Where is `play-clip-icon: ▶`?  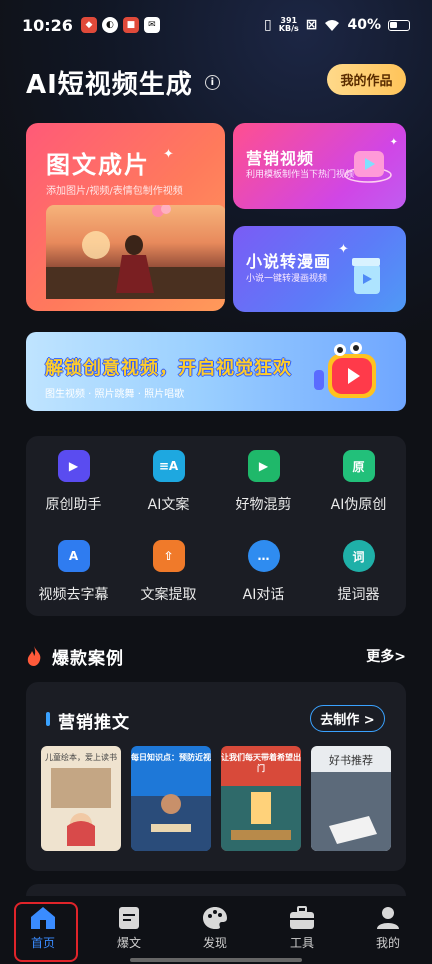 play-clip-icon: ▶ is located at coordinates (263, 466).